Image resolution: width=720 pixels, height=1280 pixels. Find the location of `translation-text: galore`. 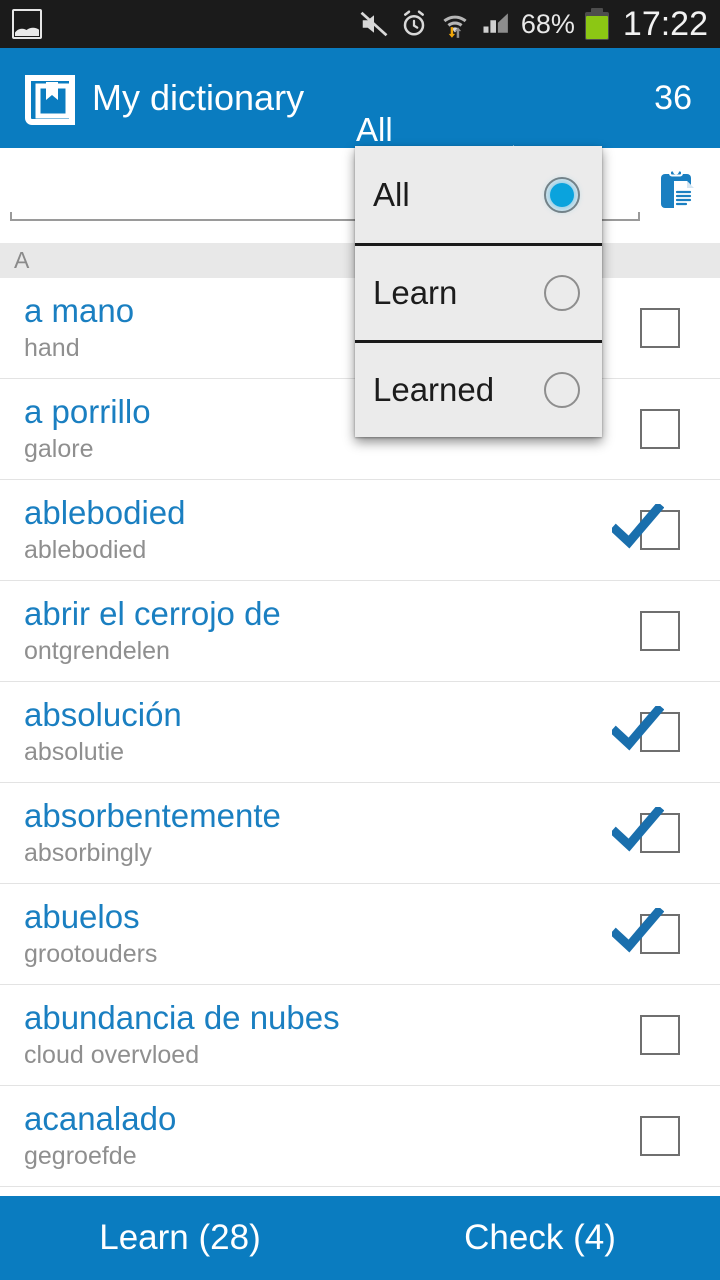

translation-text: galore is located at coordinates (59, 449).